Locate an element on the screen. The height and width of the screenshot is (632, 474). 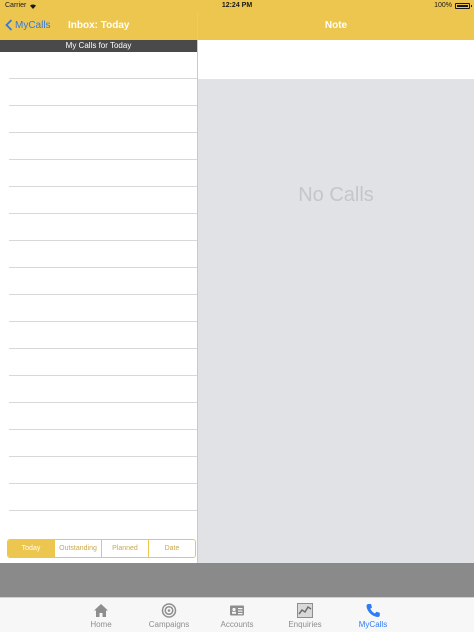
master-title: Inbox: Today is located at coordinates (99, 25).